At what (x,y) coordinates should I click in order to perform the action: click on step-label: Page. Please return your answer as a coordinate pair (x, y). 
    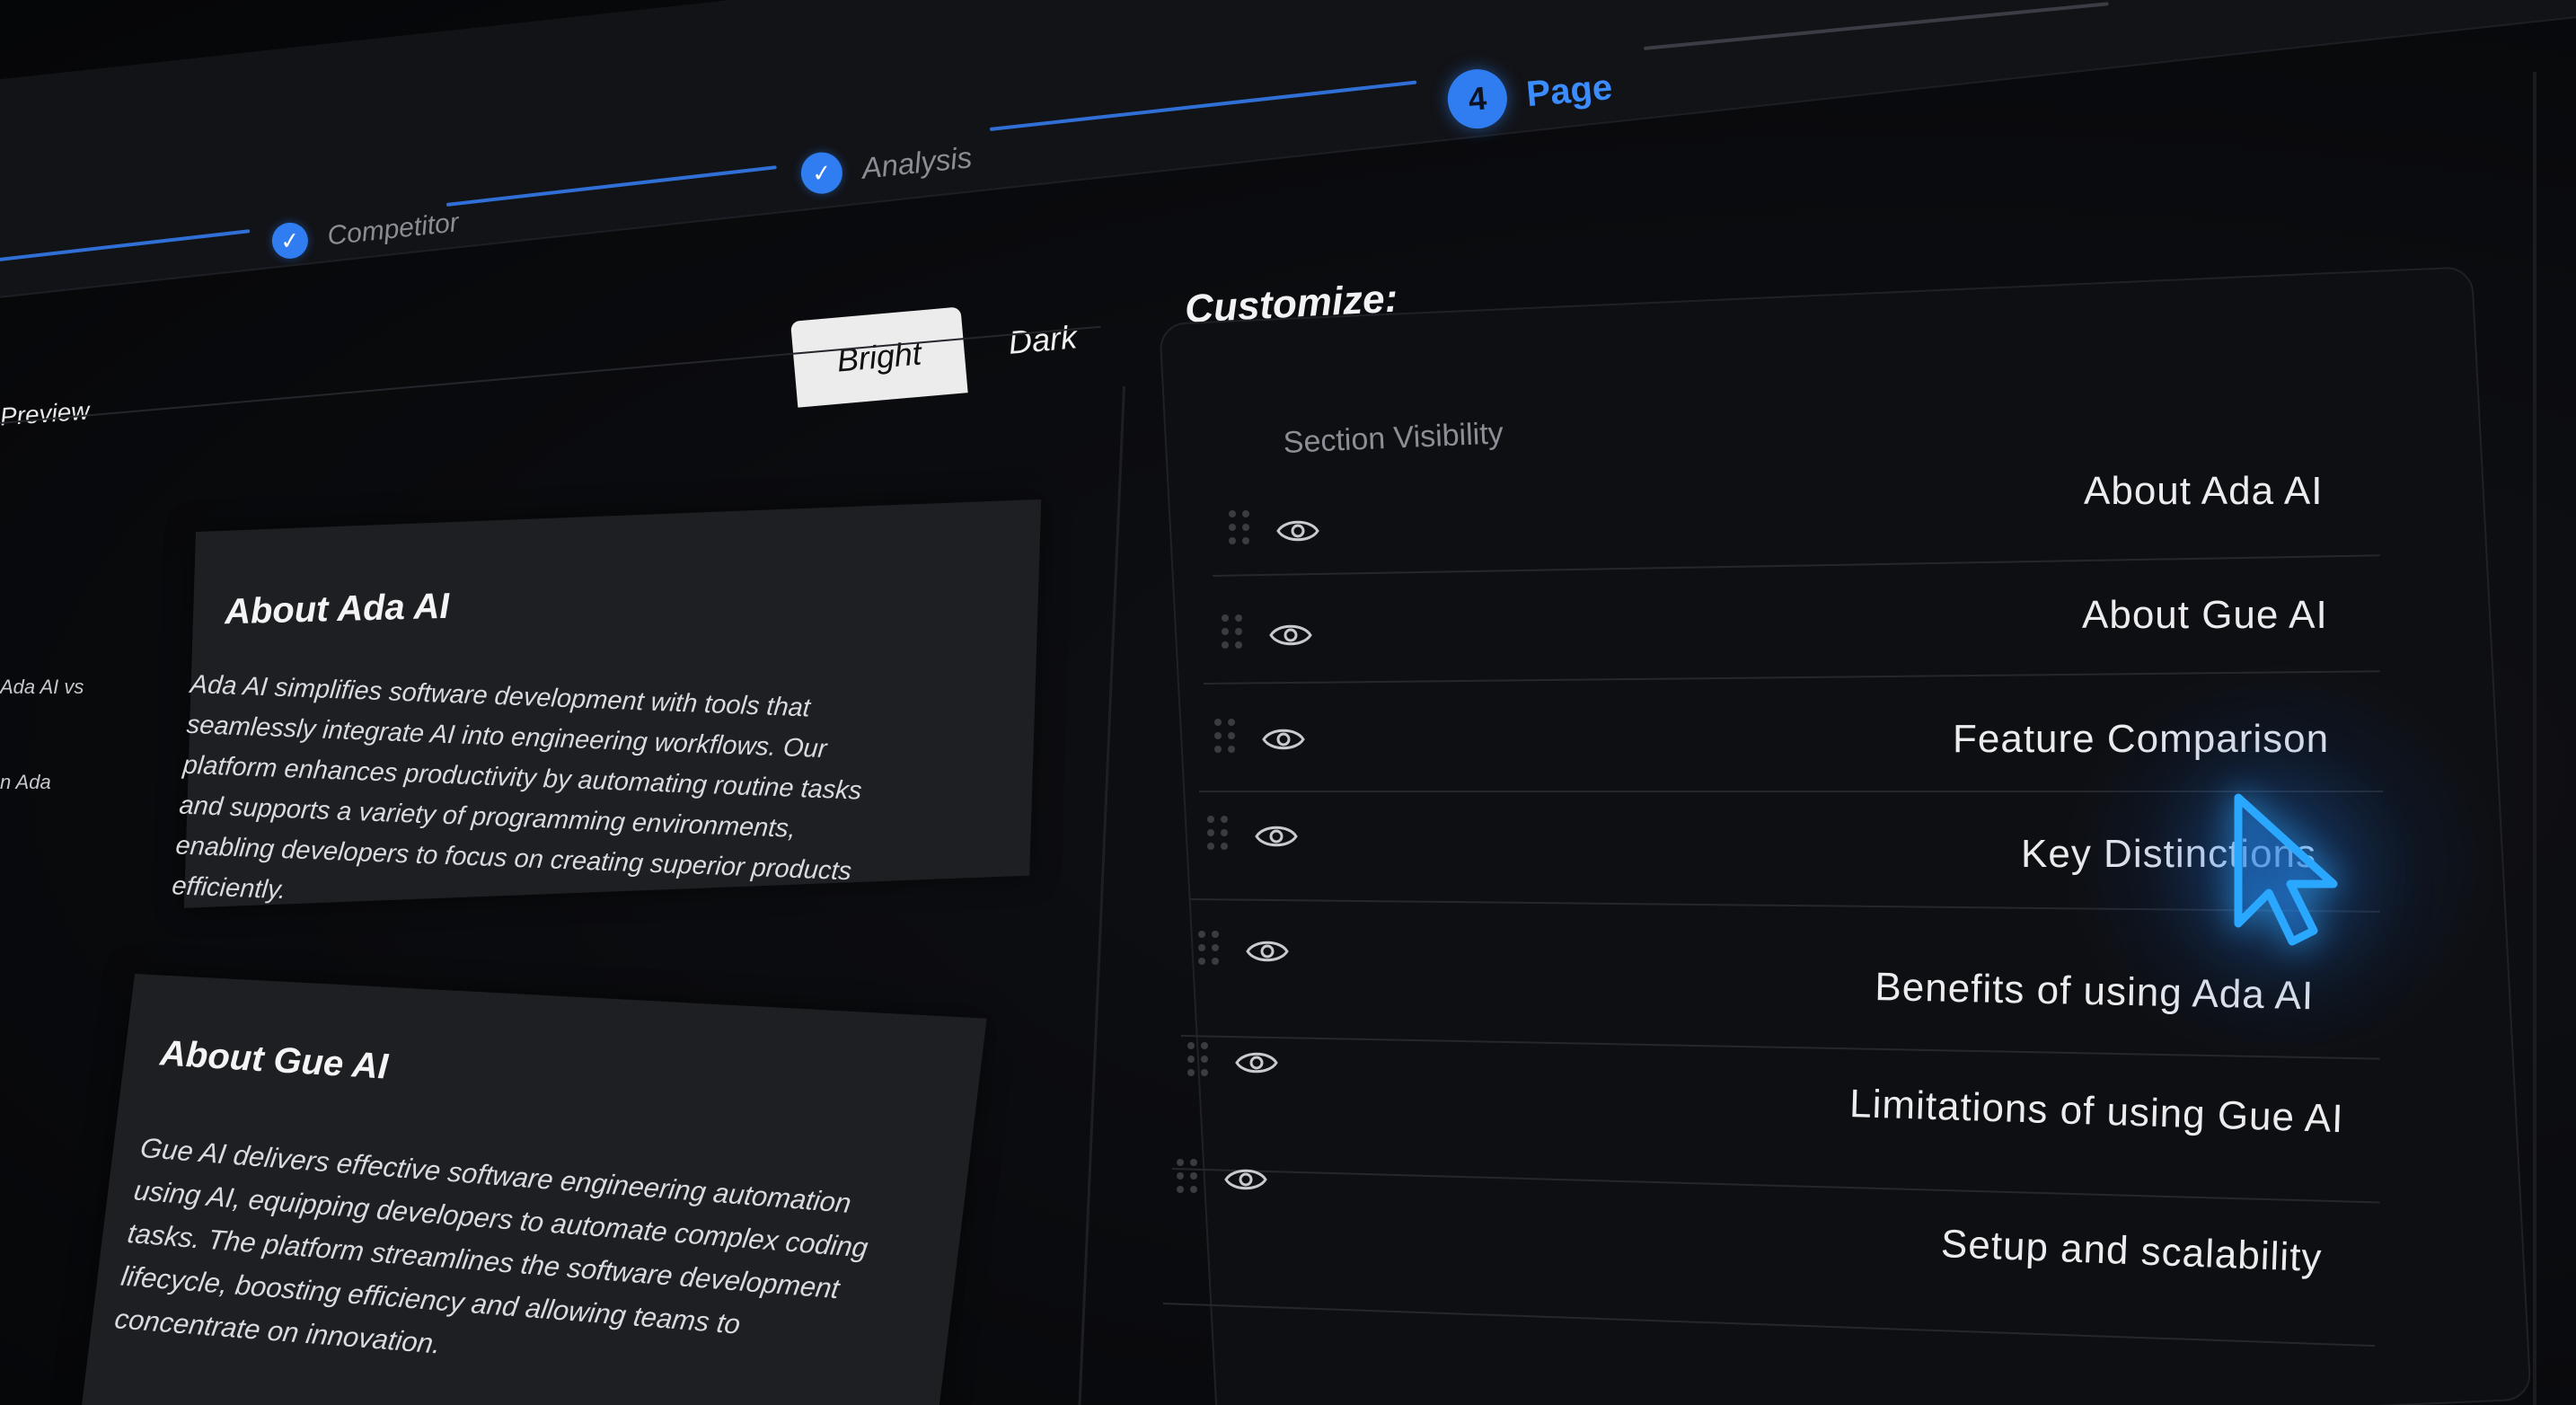
    Looking at the image, I should click on (1569, 90).